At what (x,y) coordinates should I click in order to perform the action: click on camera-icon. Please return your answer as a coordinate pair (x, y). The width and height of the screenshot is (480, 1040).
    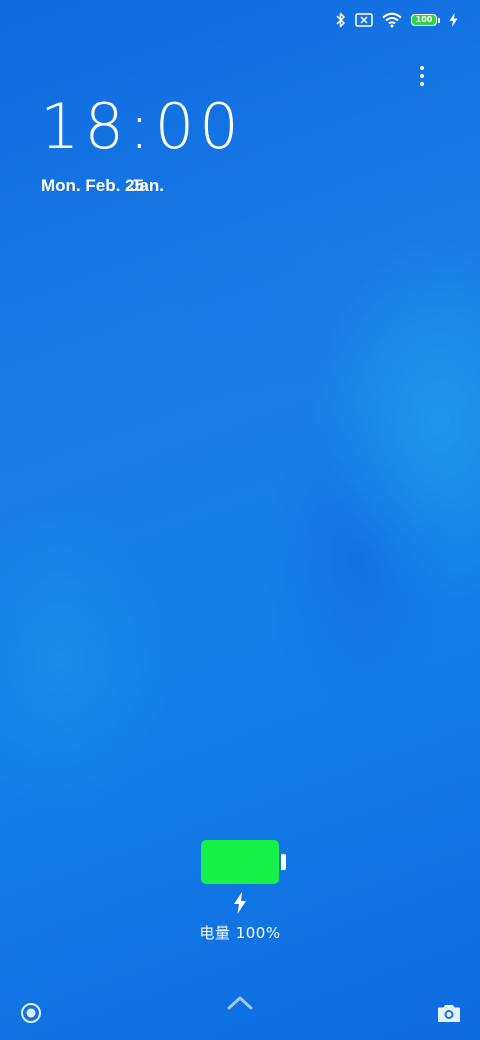
    Looking at the image, I should click on (449, 1013).